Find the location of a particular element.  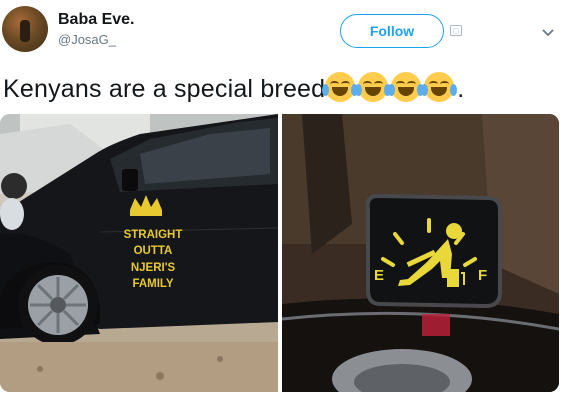

tweet-suffix: . is located at coordinates (461, 89).